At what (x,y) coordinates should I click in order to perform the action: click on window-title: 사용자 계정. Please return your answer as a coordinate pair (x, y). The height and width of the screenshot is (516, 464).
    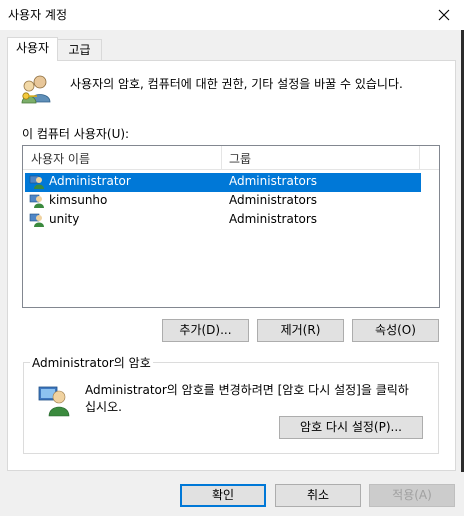
    Looking at the image, I should click on (38, 15).